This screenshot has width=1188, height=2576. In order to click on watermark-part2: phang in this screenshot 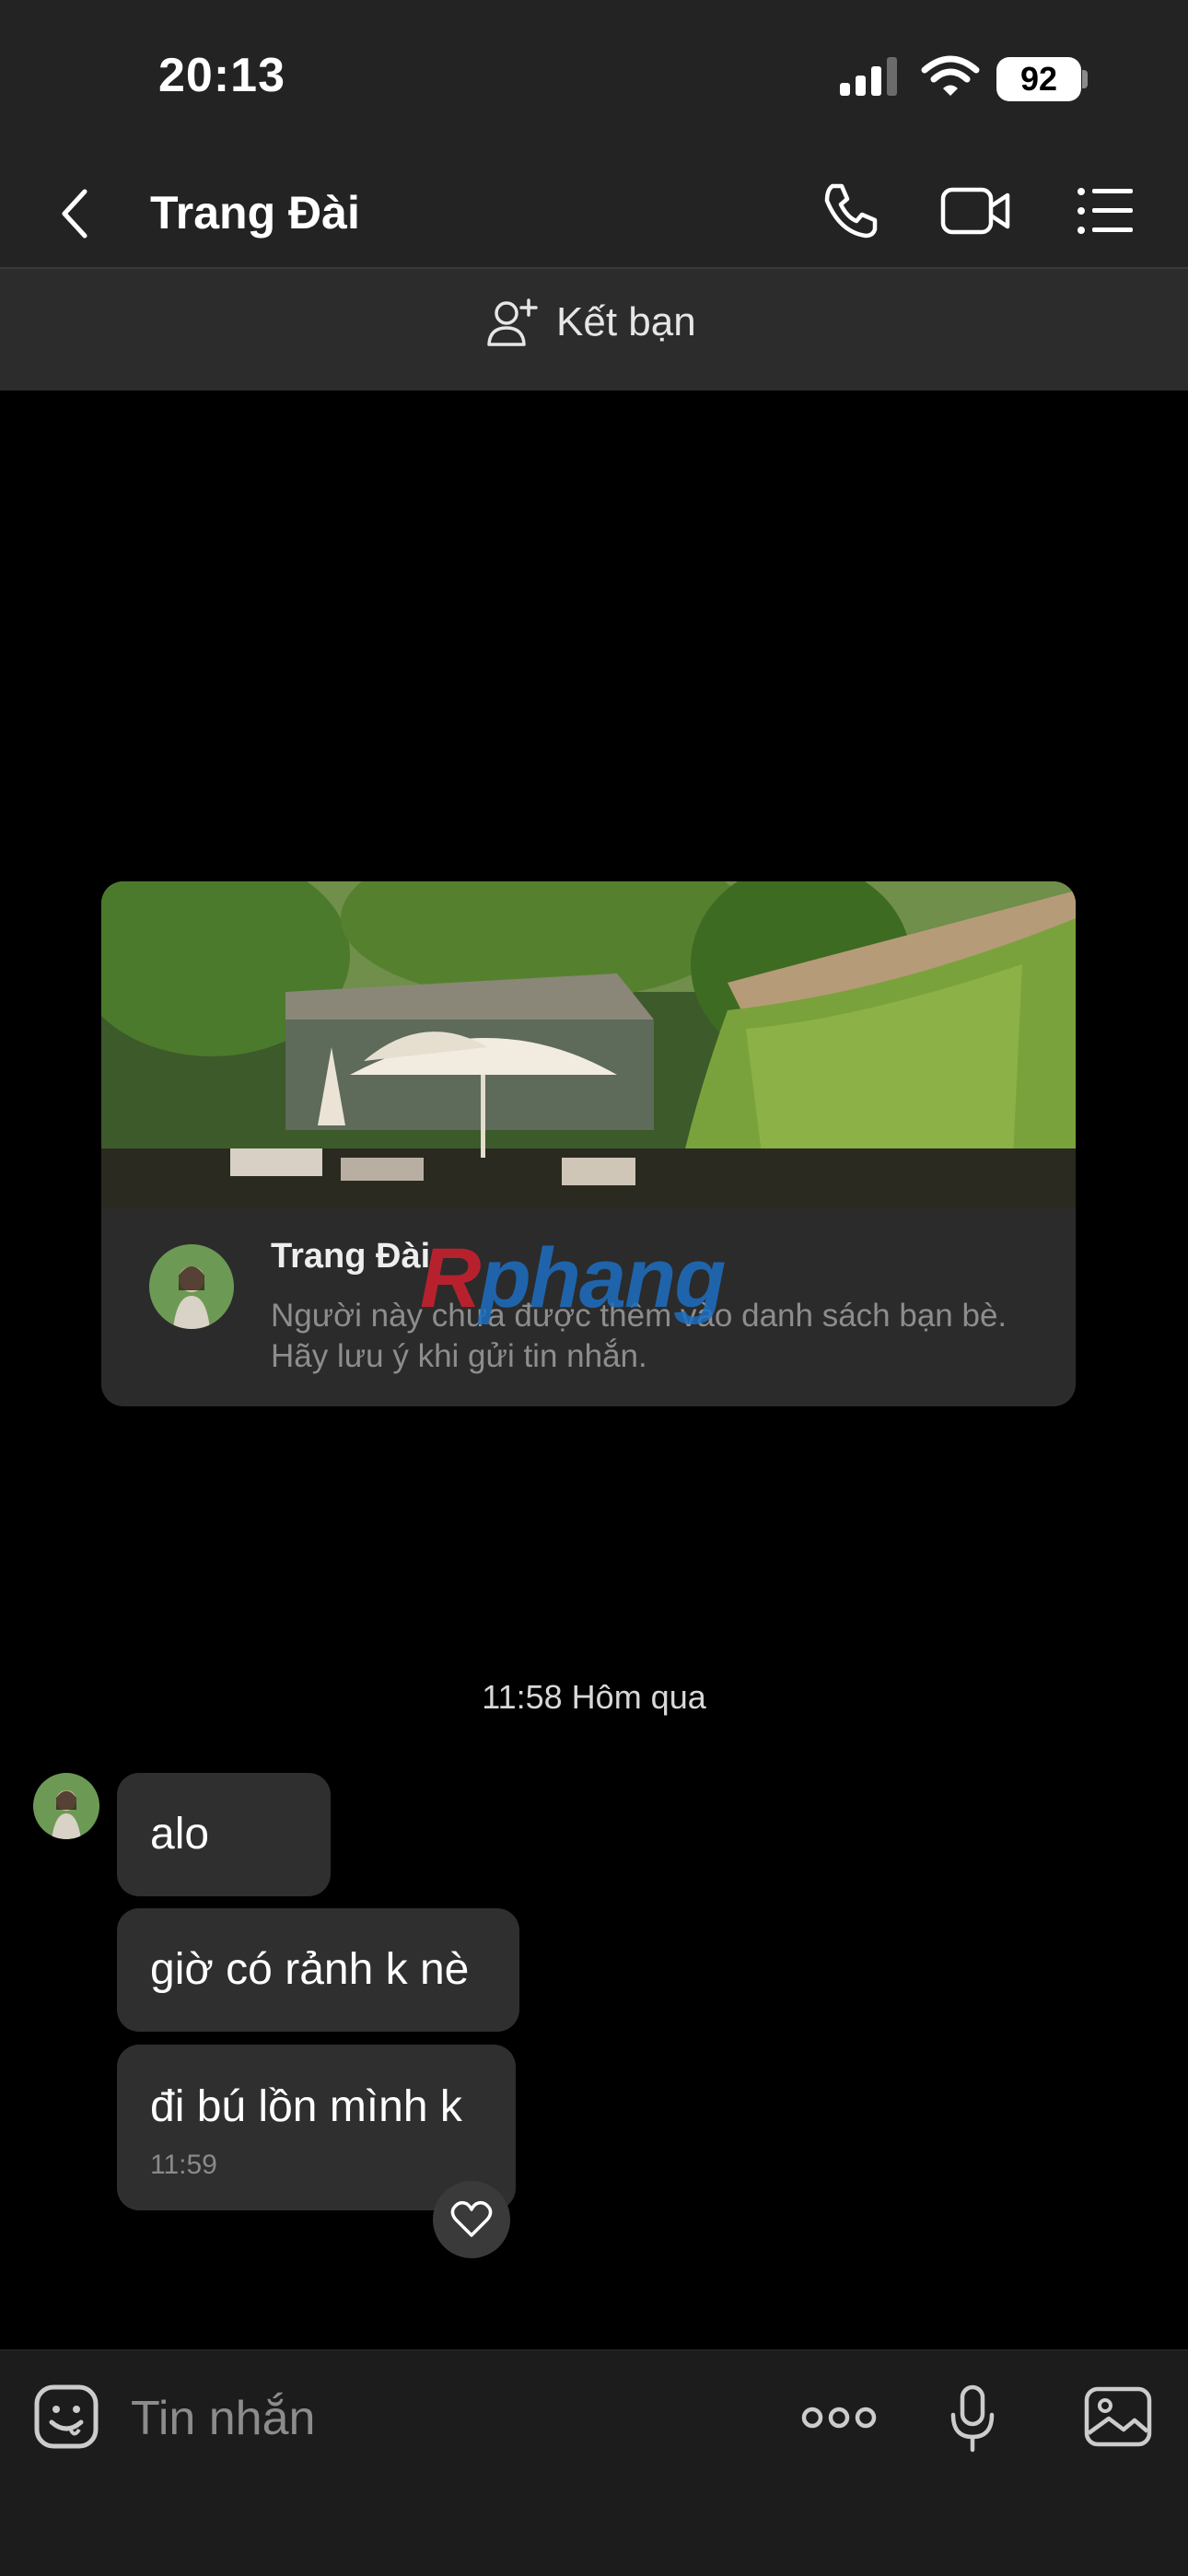, I will do `click(602, 1278)`.